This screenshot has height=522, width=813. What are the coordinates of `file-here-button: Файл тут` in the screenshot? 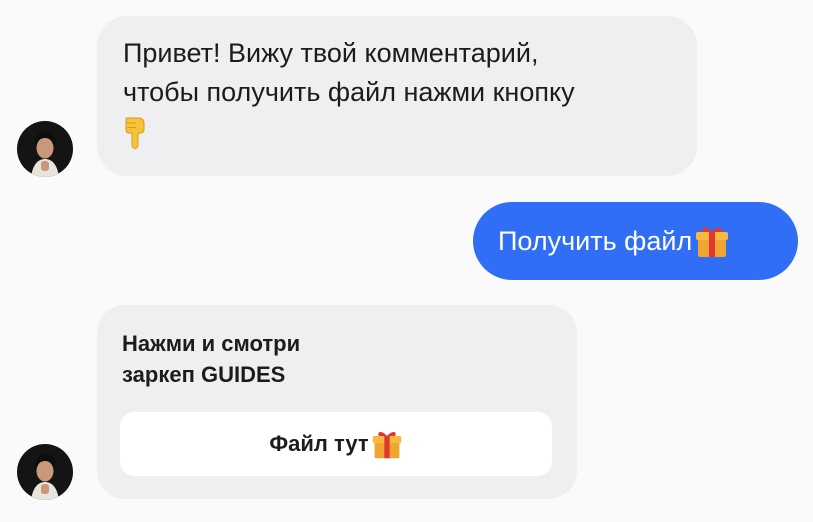 It's located at (336, 444).